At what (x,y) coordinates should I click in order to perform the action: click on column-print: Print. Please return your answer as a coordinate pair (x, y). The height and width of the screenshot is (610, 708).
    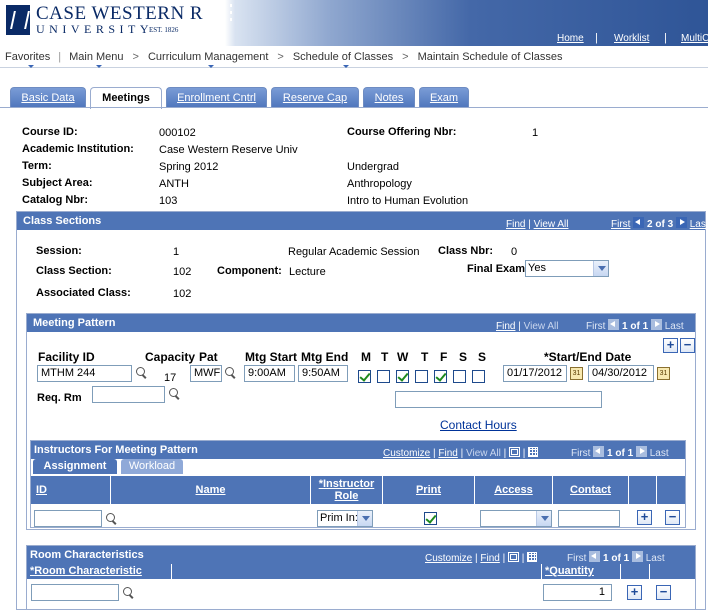
    Looking at the image, I should click on (429, 490).